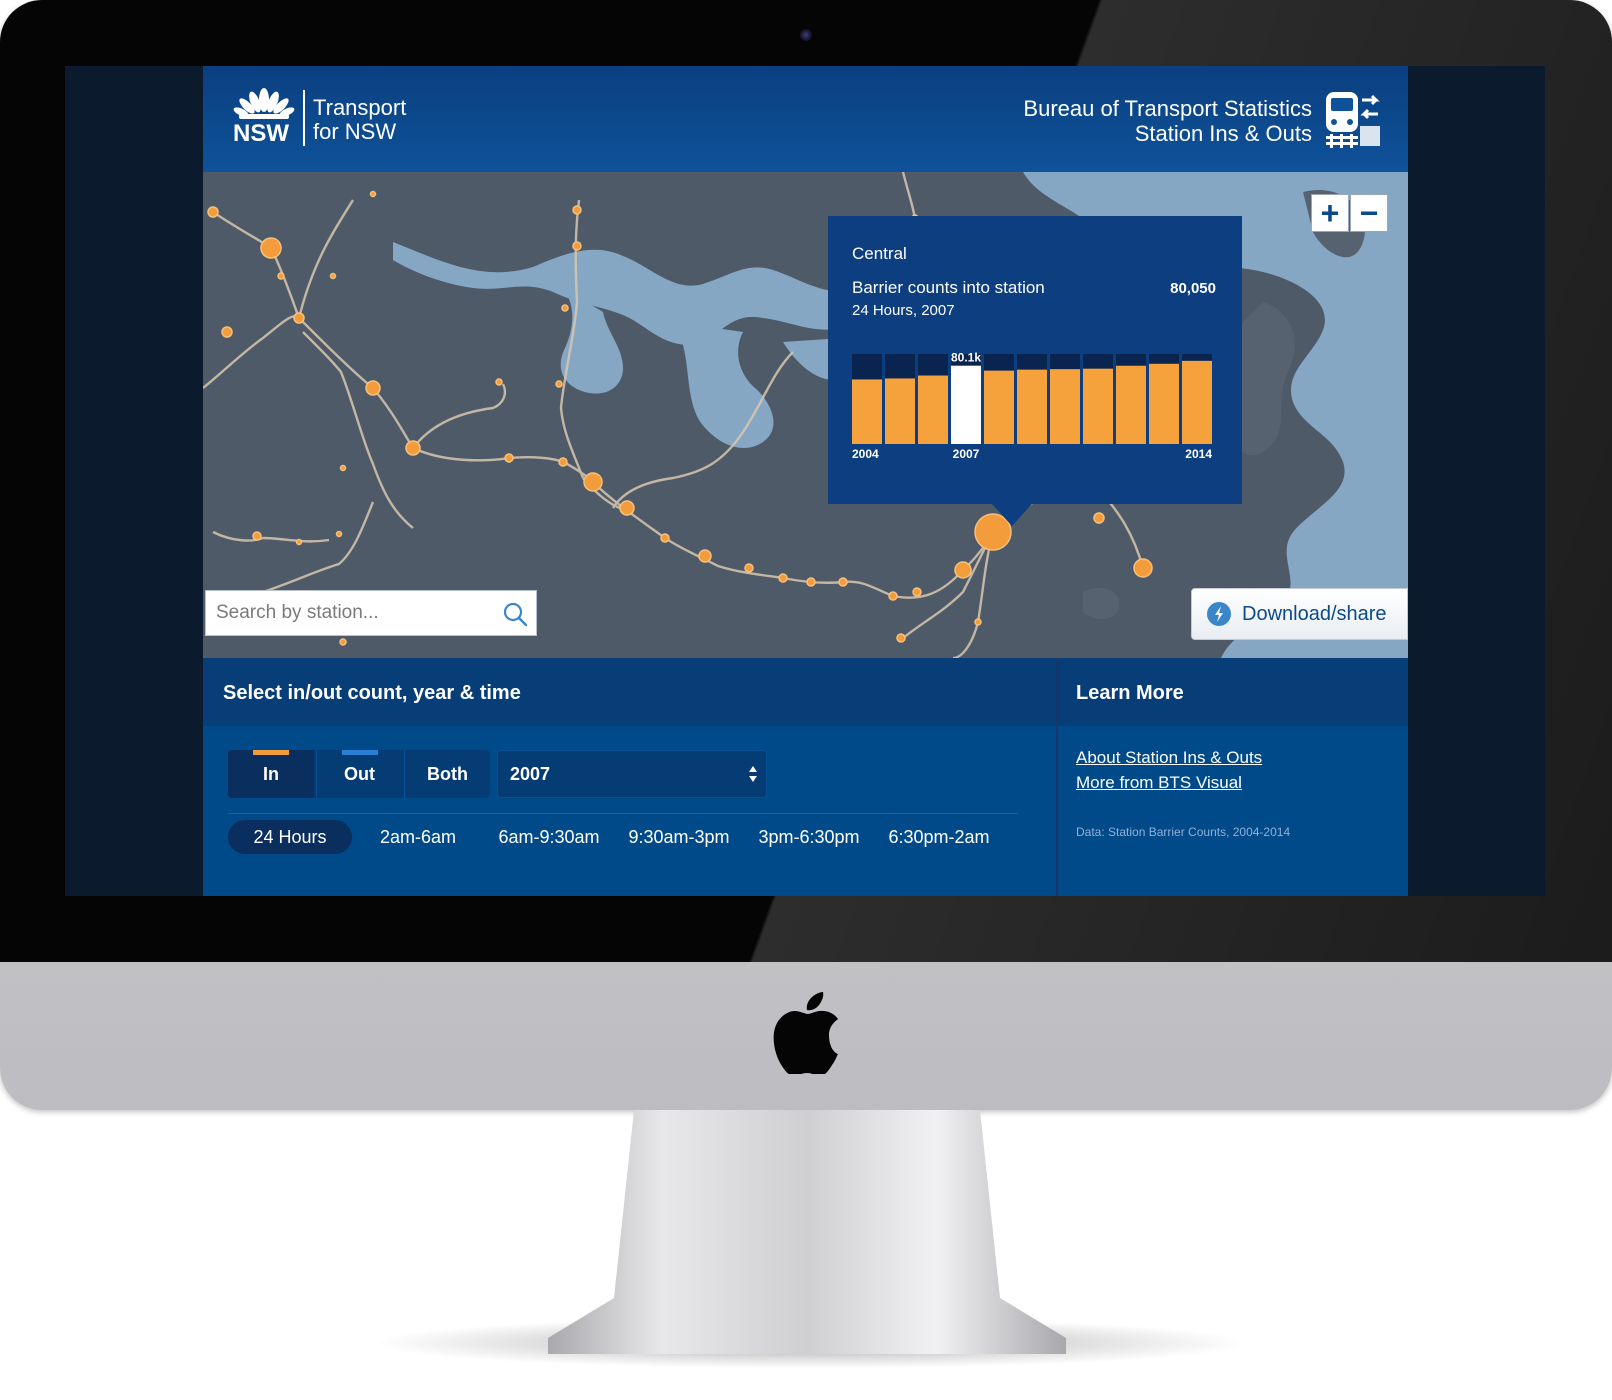  I want to click on about-link: About Station Ins & Outs, so click(1169, 758).